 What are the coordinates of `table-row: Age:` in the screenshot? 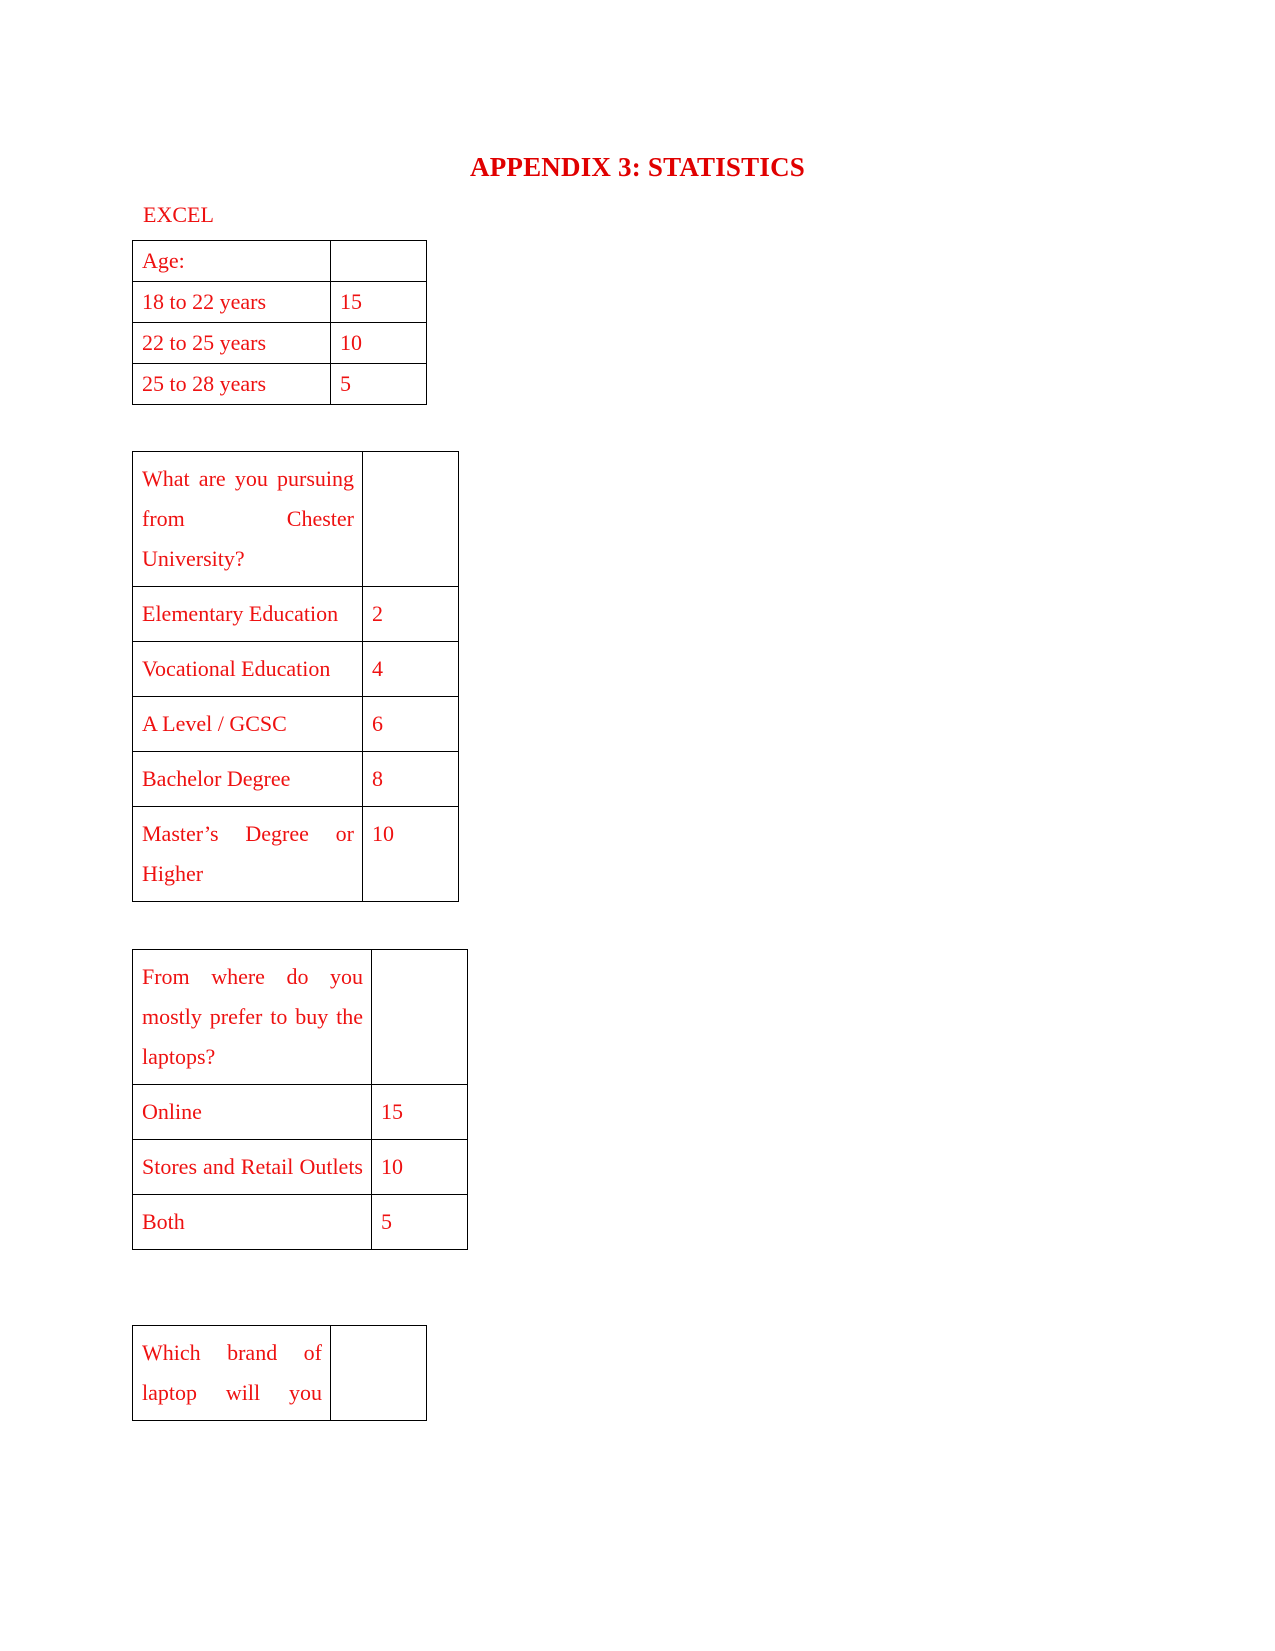 It's located at (279, 261).